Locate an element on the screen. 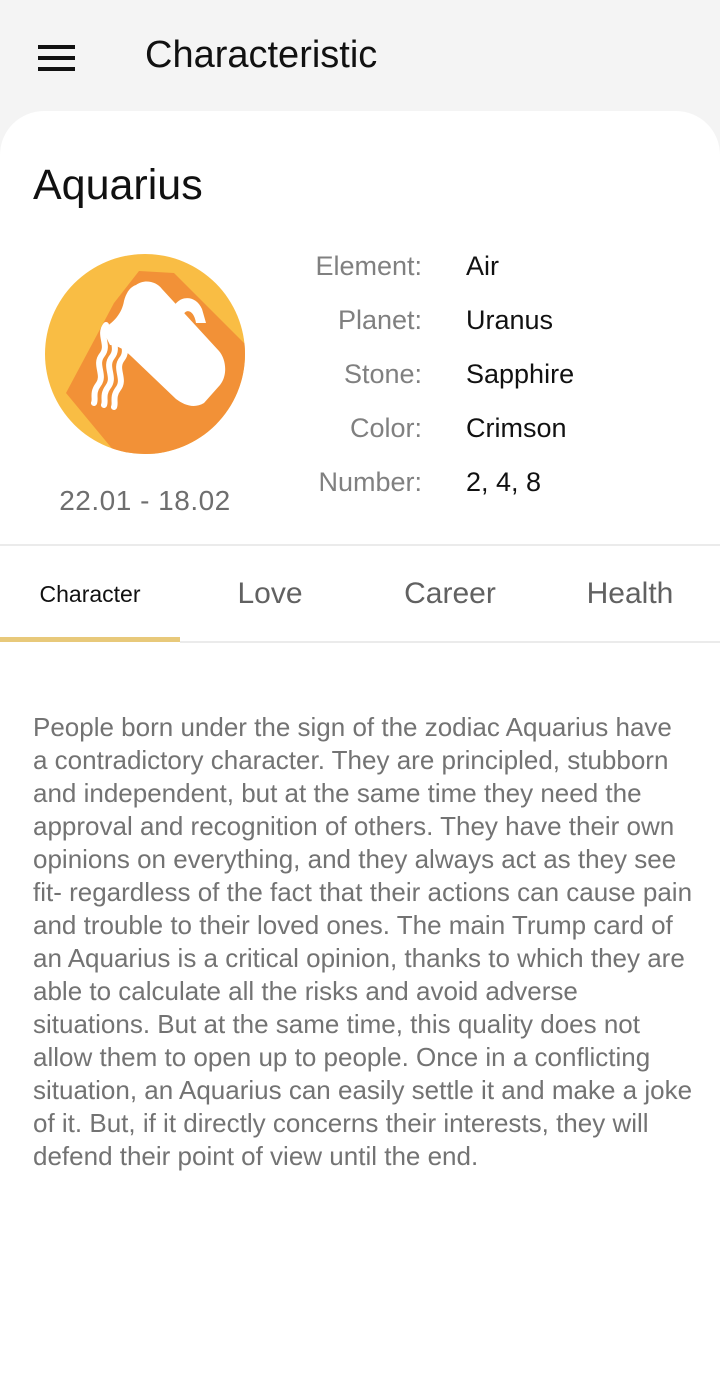 This screenshot has height=1385, width=720. app-bar: Characteristic is located at coordinates (360, 56).